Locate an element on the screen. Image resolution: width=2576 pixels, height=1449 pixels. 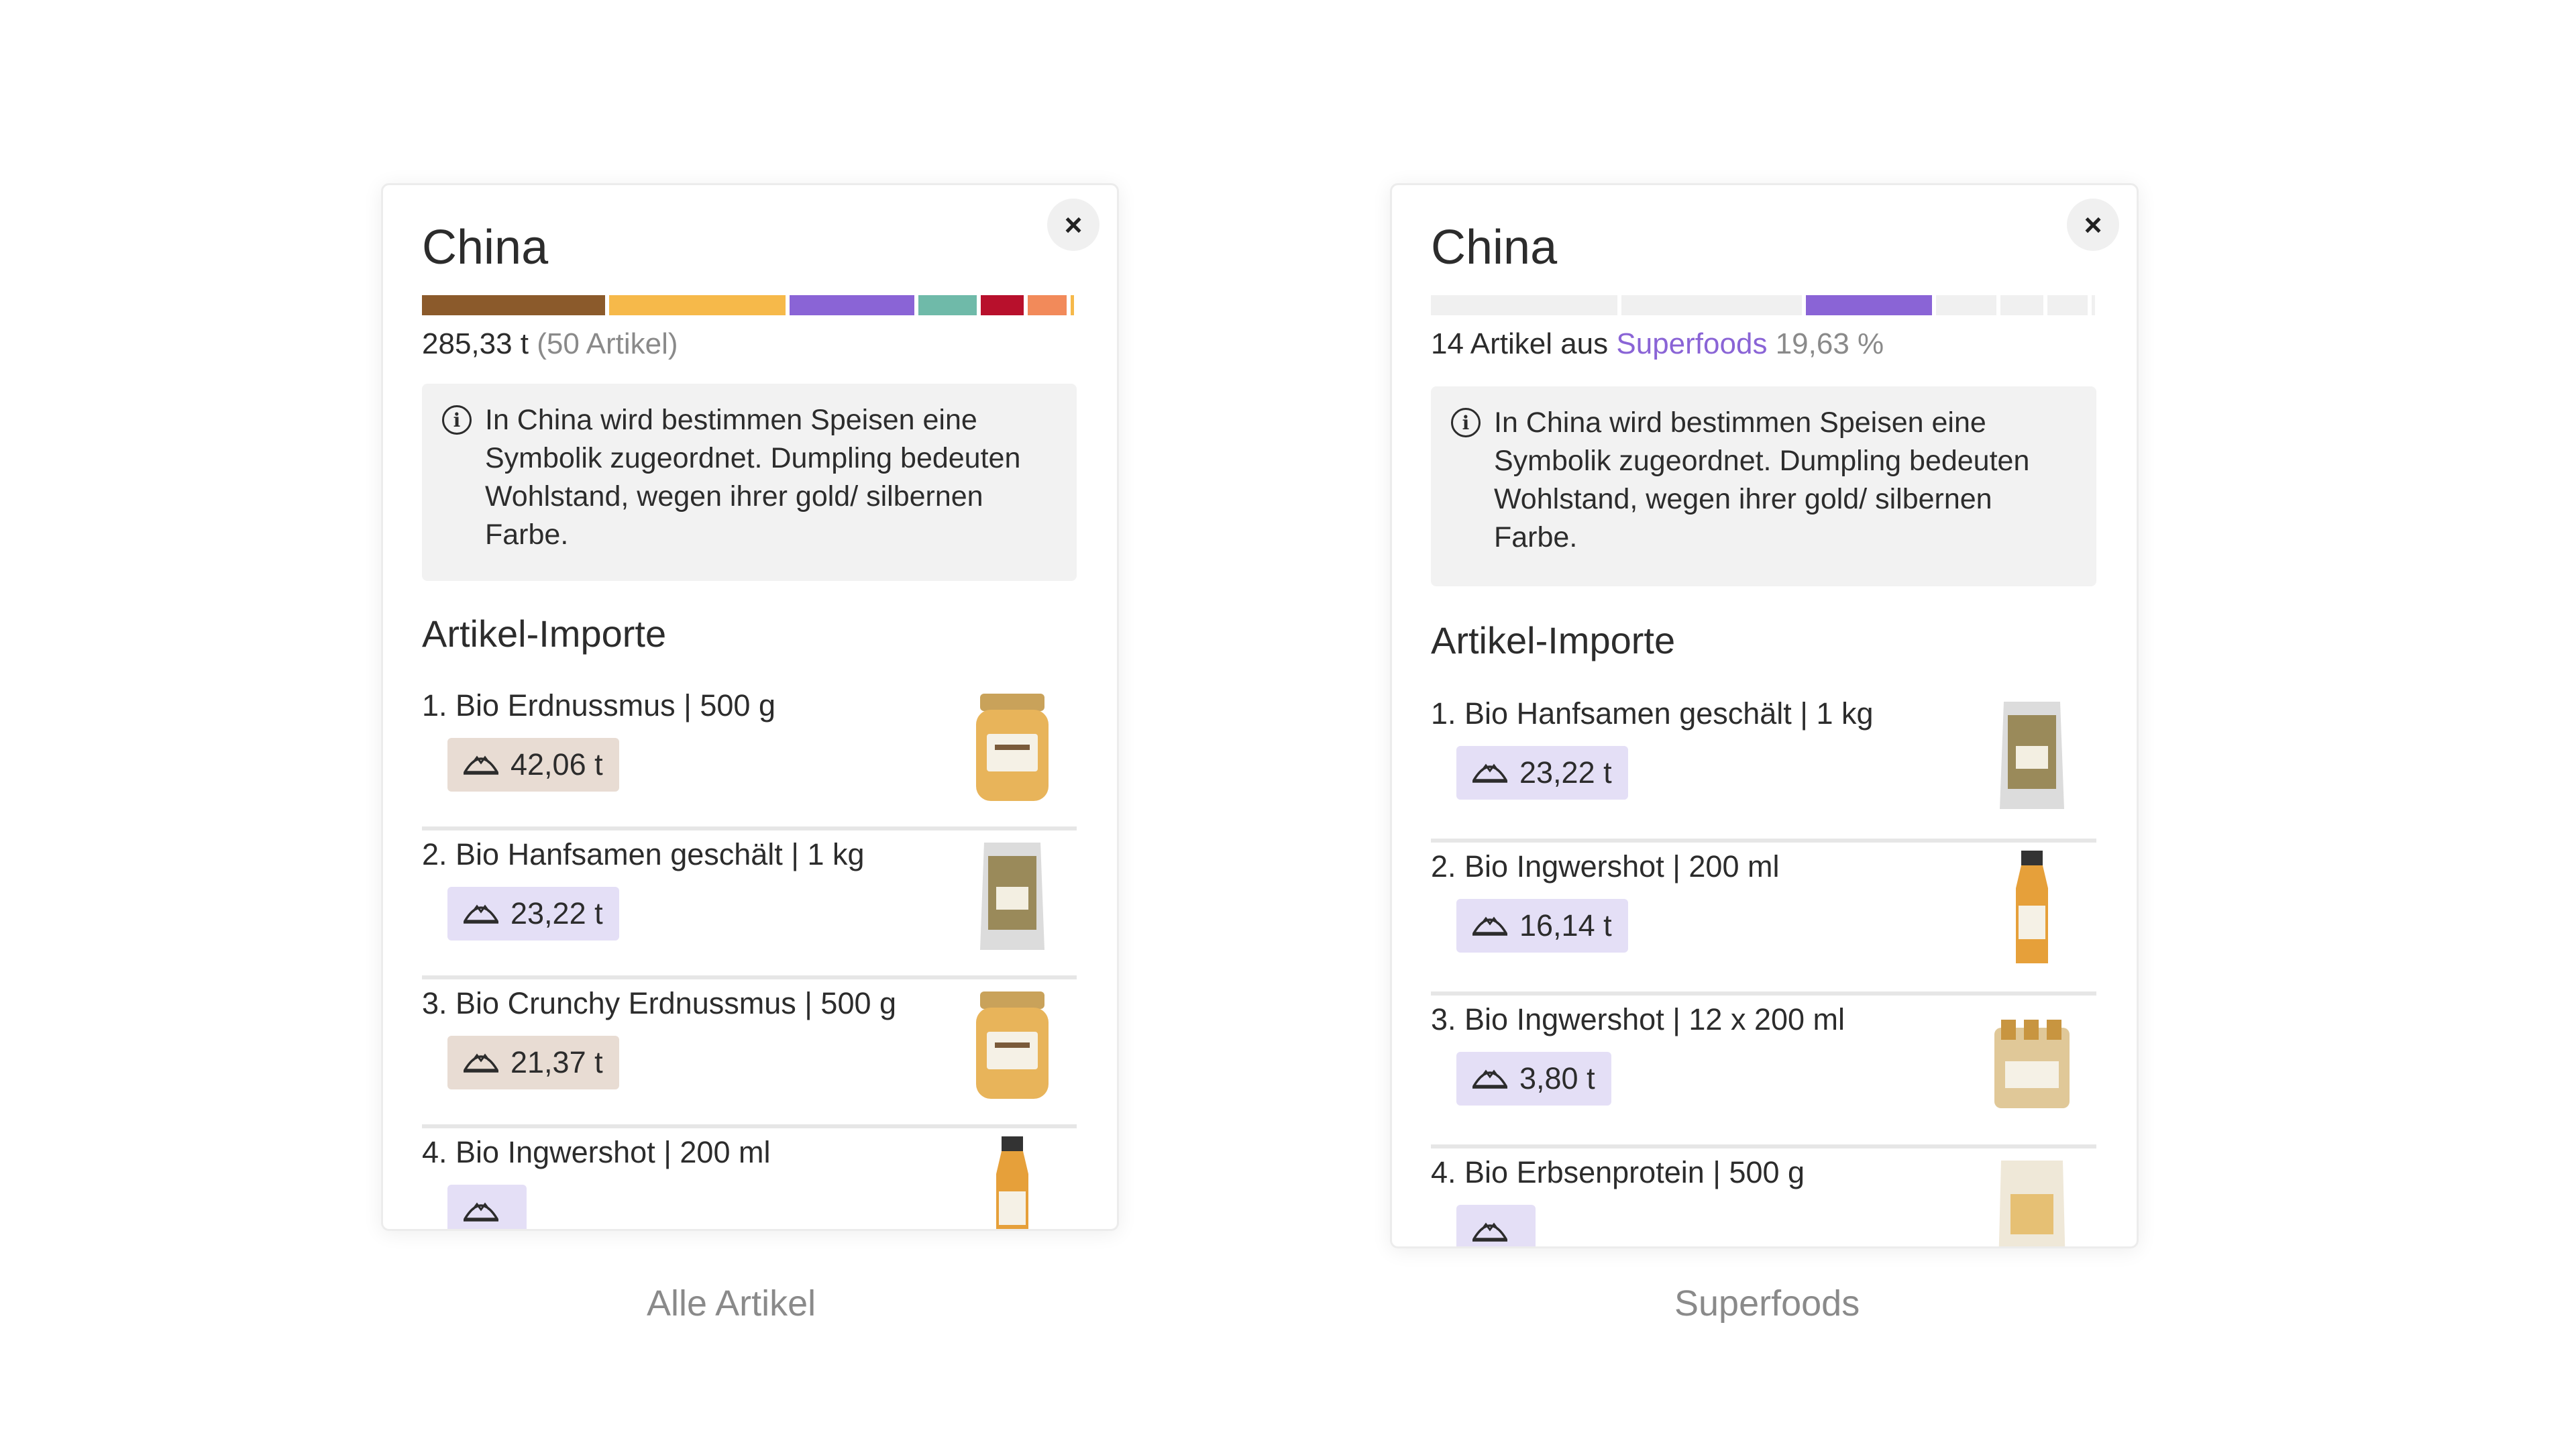
article-item: 4. Bio Ingwershot | 200 ml is located at coordinates (749, 1179).